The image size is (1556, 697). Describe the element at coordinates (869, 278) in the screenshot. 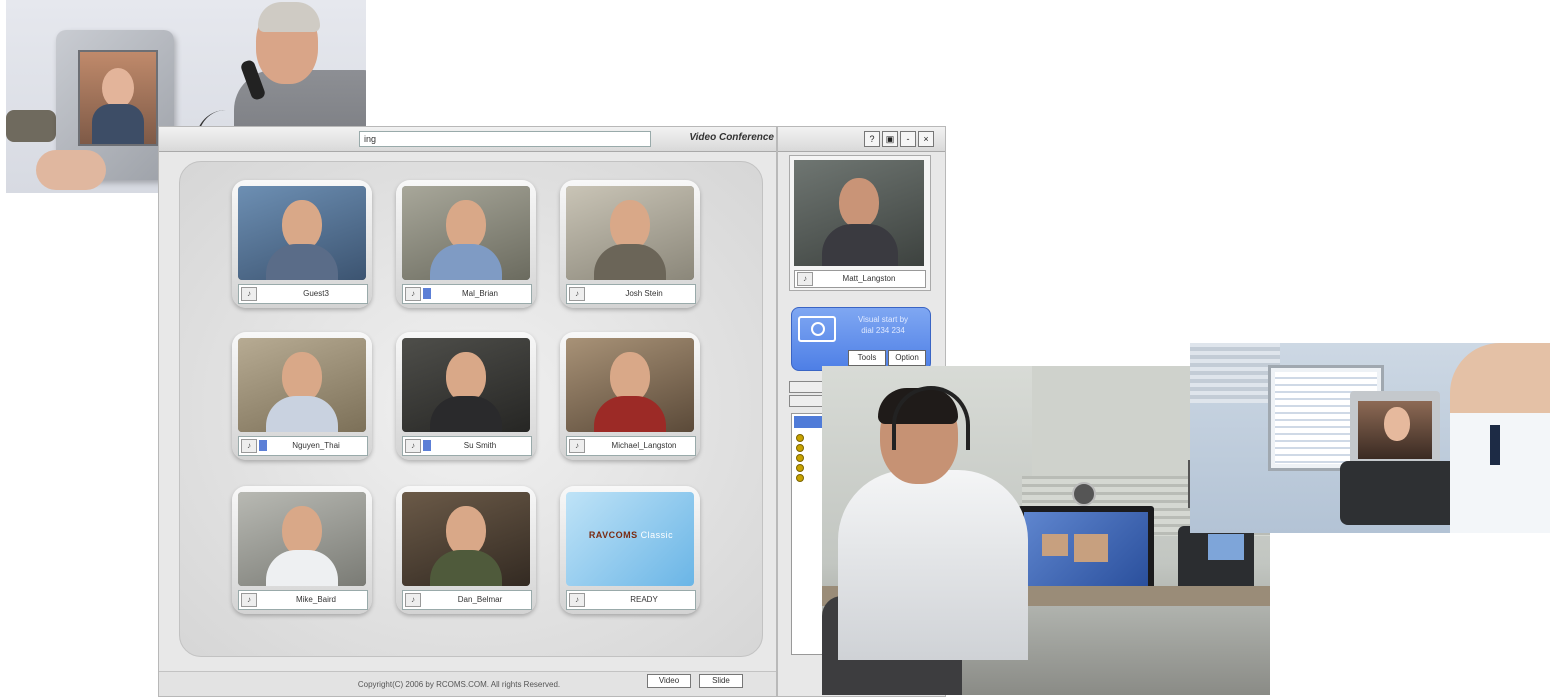

I see `preview-name: Matt_Langston` at that location.